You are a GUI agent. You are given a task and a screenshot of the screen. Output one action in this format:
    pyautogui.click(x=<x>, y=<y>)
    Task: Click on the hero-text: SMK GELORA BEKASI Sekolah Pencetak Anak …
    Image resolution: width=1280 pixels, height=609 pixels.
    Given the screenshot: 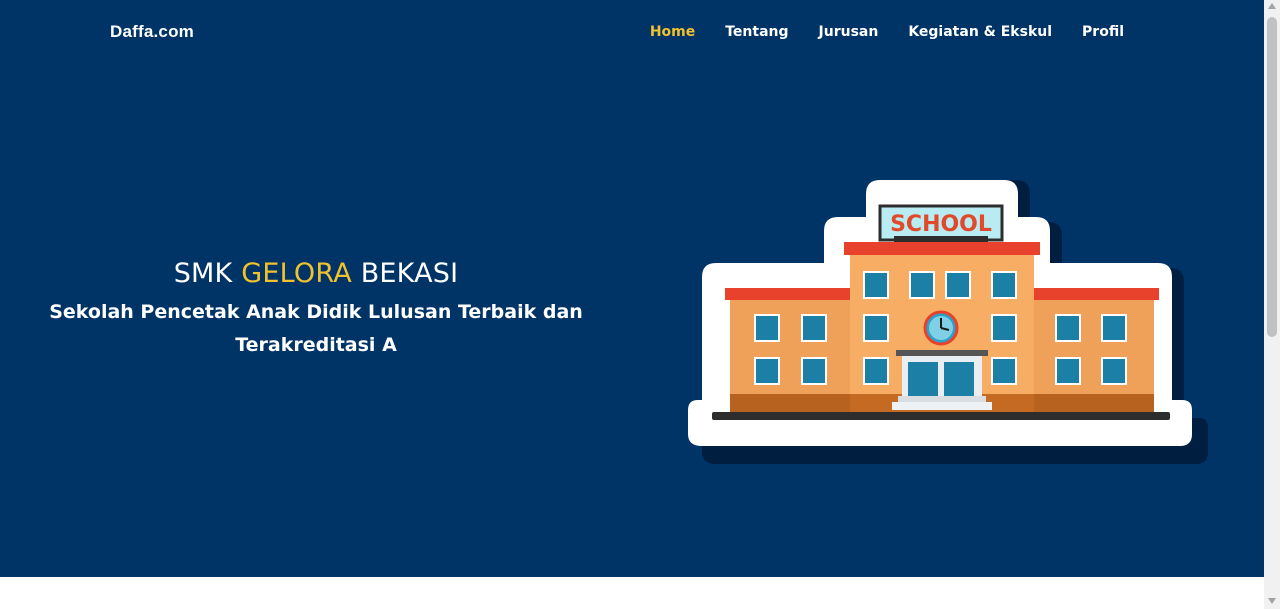 What is the action you would take?
    pyautogui.click(x=316, y=310)
    